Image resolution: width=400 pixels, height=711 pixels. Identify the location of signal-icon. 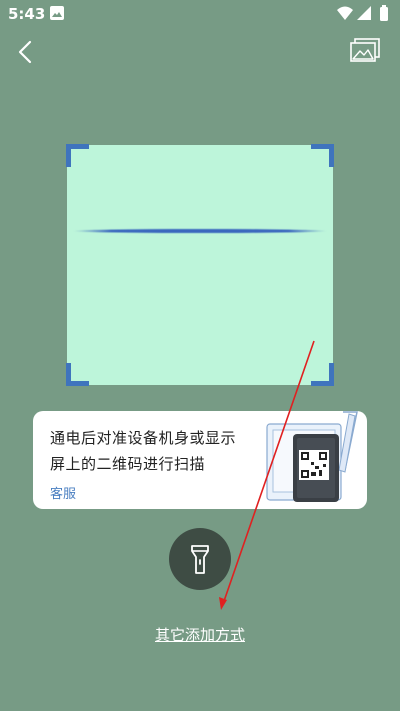
(364, 13).